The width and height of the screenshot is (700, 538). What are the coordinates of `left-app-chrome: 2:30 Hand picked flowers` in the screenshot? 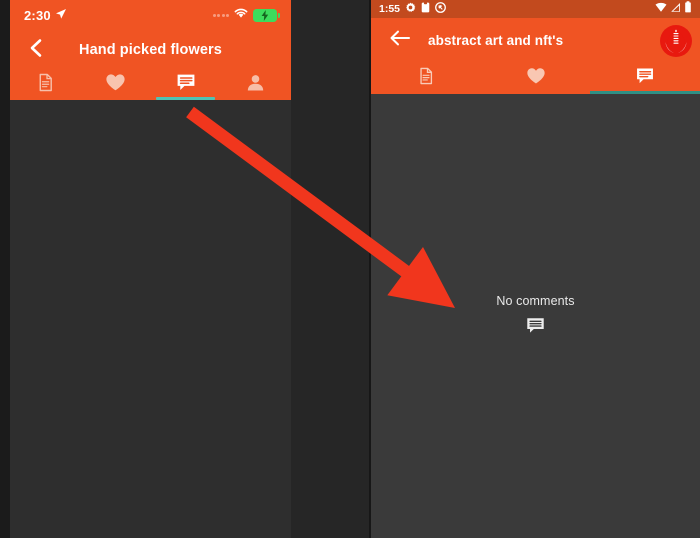 It's located at (150, 50).